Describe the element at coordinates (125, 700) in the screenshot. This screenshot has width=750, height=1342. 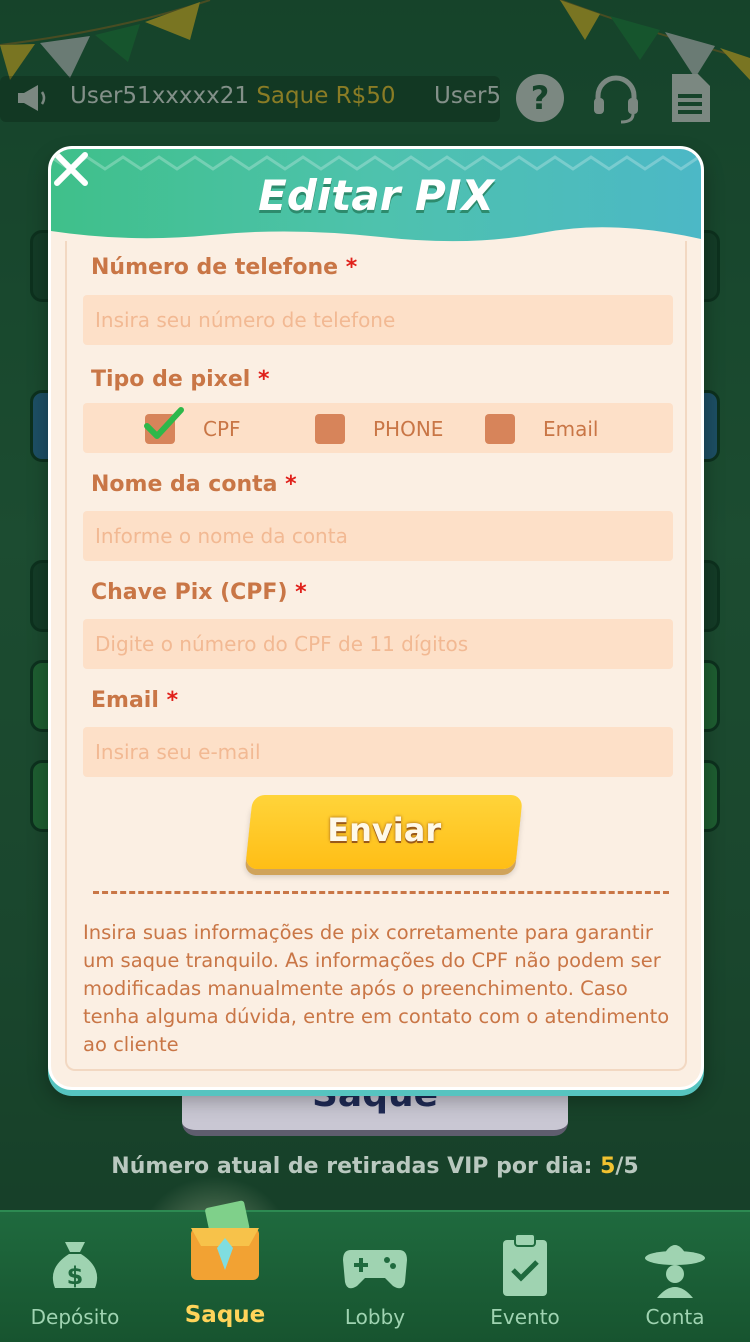
I see `email-label-text: Email` at that location.